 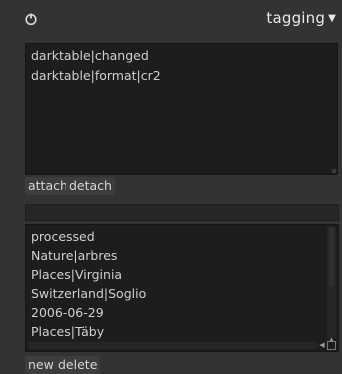 What do you see at coordinates (48, 186) in the screenshot?
I see `attach-button: attach` at bounding box center [48, 186].